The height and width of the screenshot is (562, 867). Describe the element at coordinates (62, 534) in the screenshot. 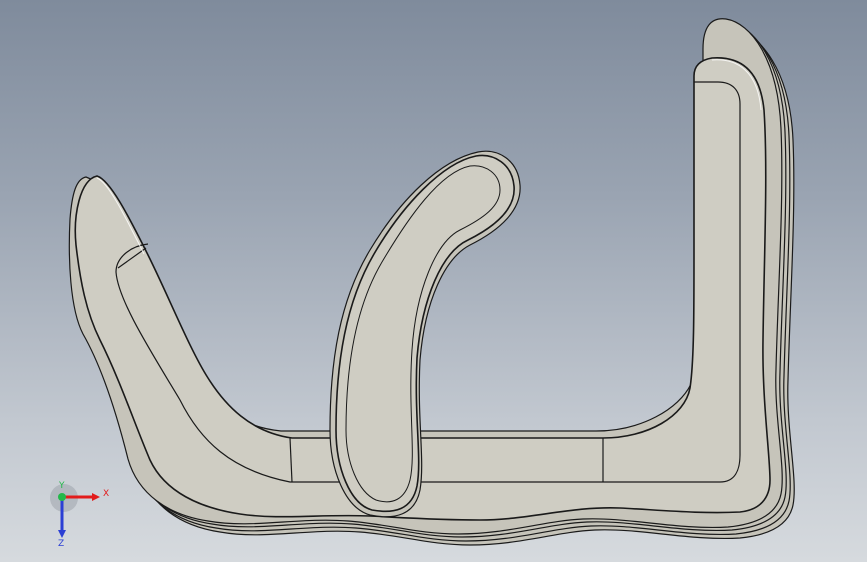

I see `z-axis-head` at that location.